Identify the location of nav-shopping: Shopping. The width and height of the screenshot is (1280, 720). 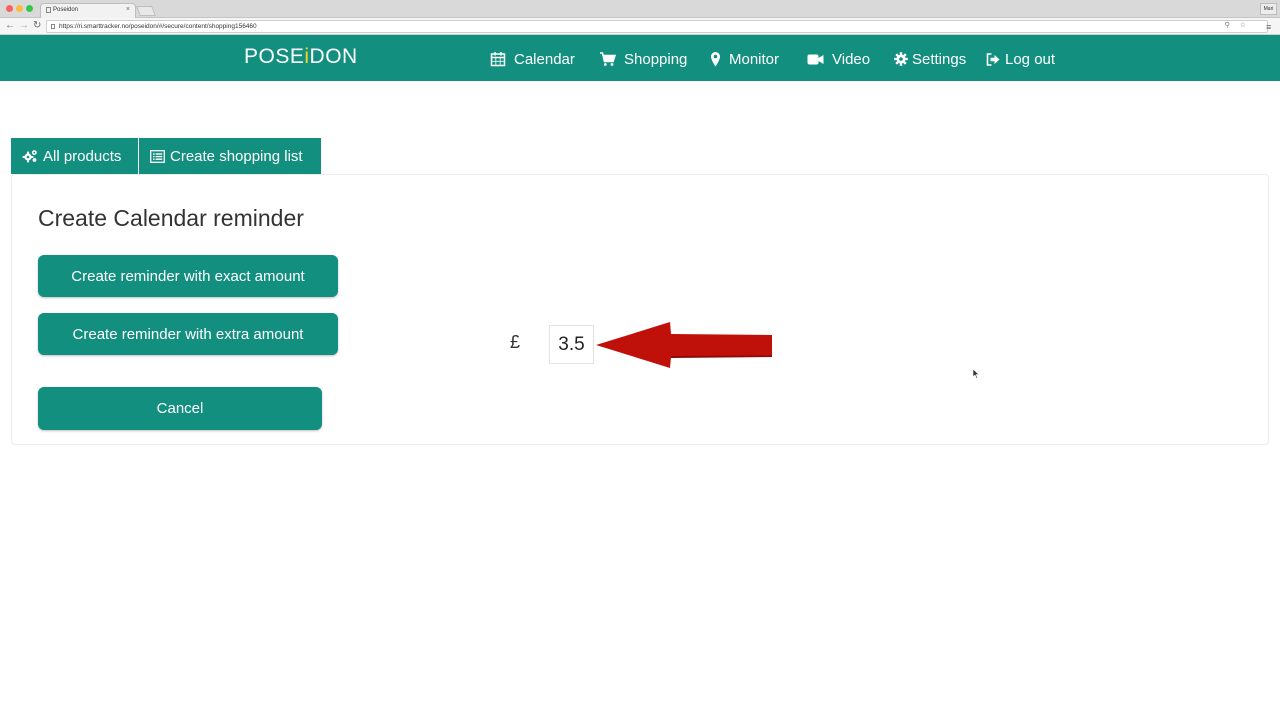
(643, 59).